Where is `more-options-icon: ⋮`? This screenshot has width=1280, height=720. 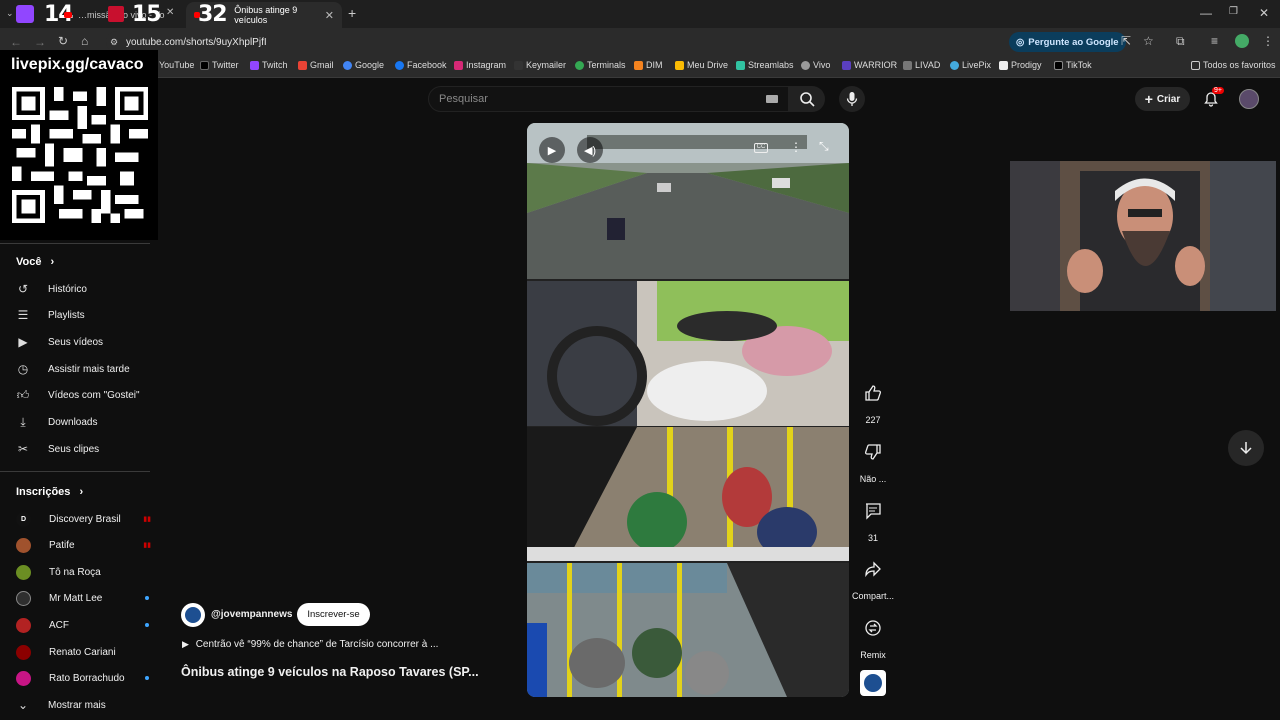
more-options-icon: ⋮ is located at coordinates (796, 147).